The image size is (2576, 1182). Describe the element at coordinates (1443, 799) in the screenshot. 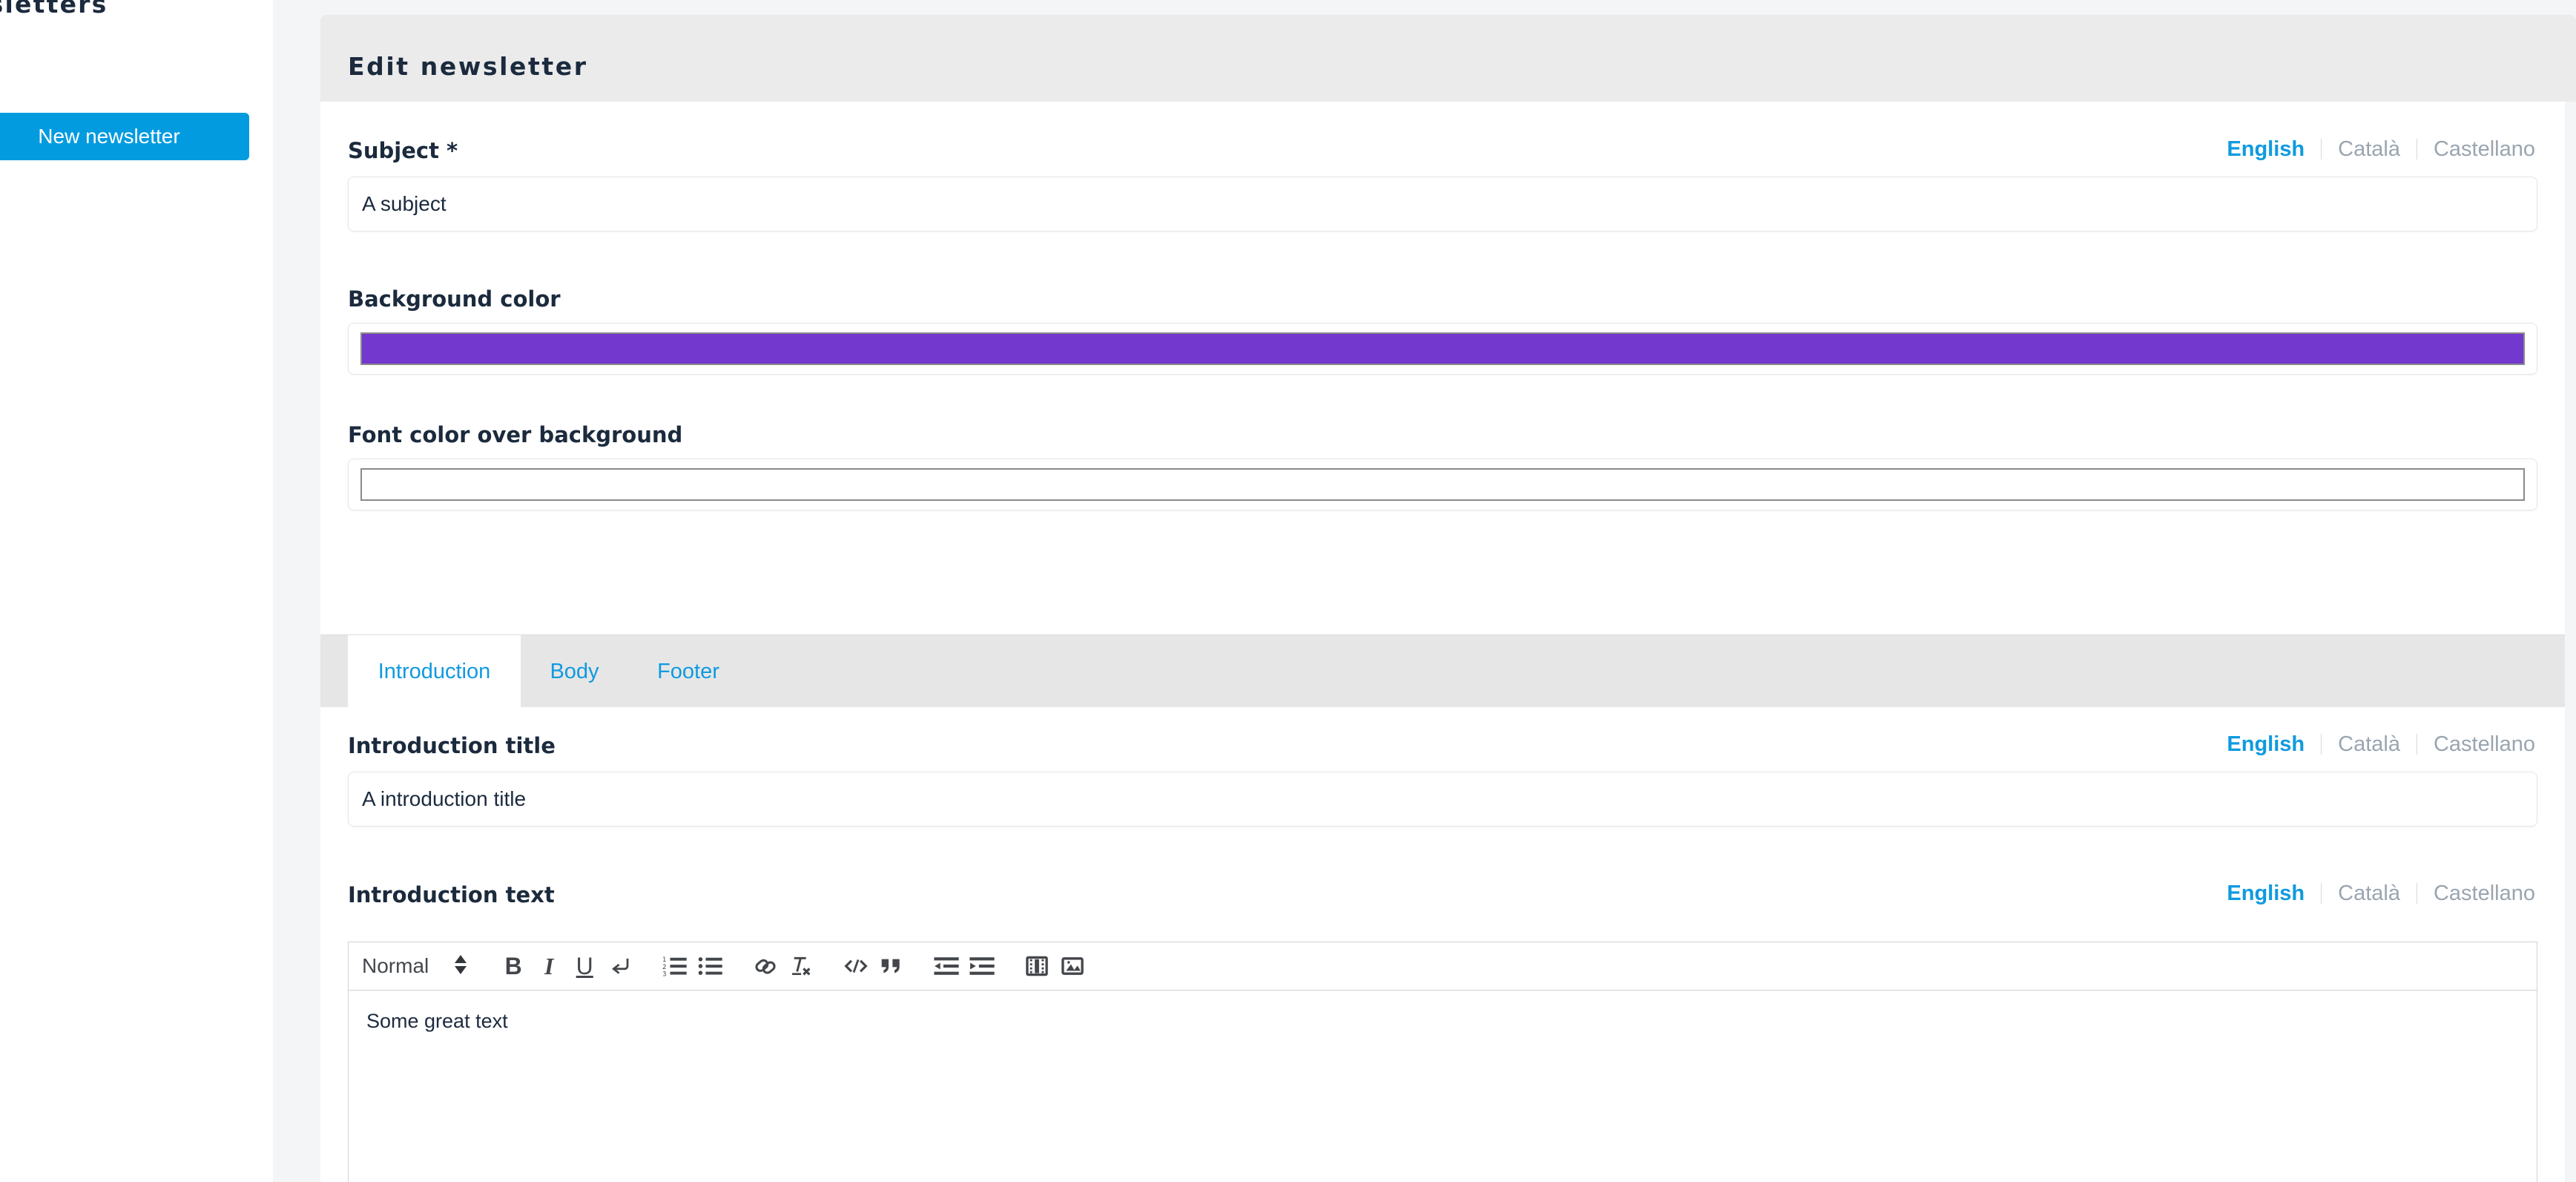

I see `introduction-title-input` at that location.